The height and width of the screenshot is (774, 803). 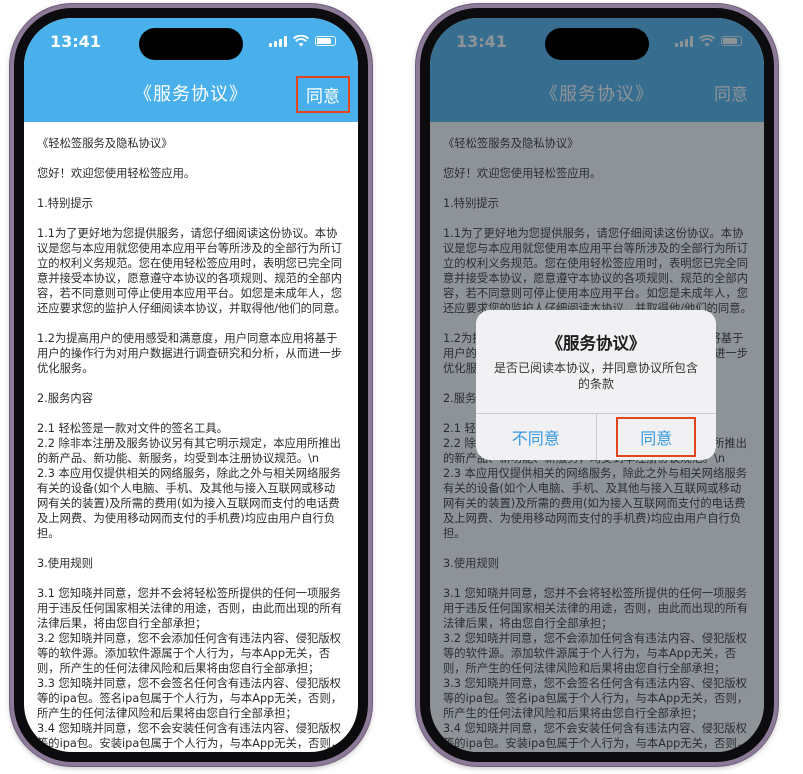 What do you see at coordinates (105, 143) in the screenshot?
I see `agreement-paragraph: 《轻松签服务及隐私协议》` at bounding box center [105, 143].